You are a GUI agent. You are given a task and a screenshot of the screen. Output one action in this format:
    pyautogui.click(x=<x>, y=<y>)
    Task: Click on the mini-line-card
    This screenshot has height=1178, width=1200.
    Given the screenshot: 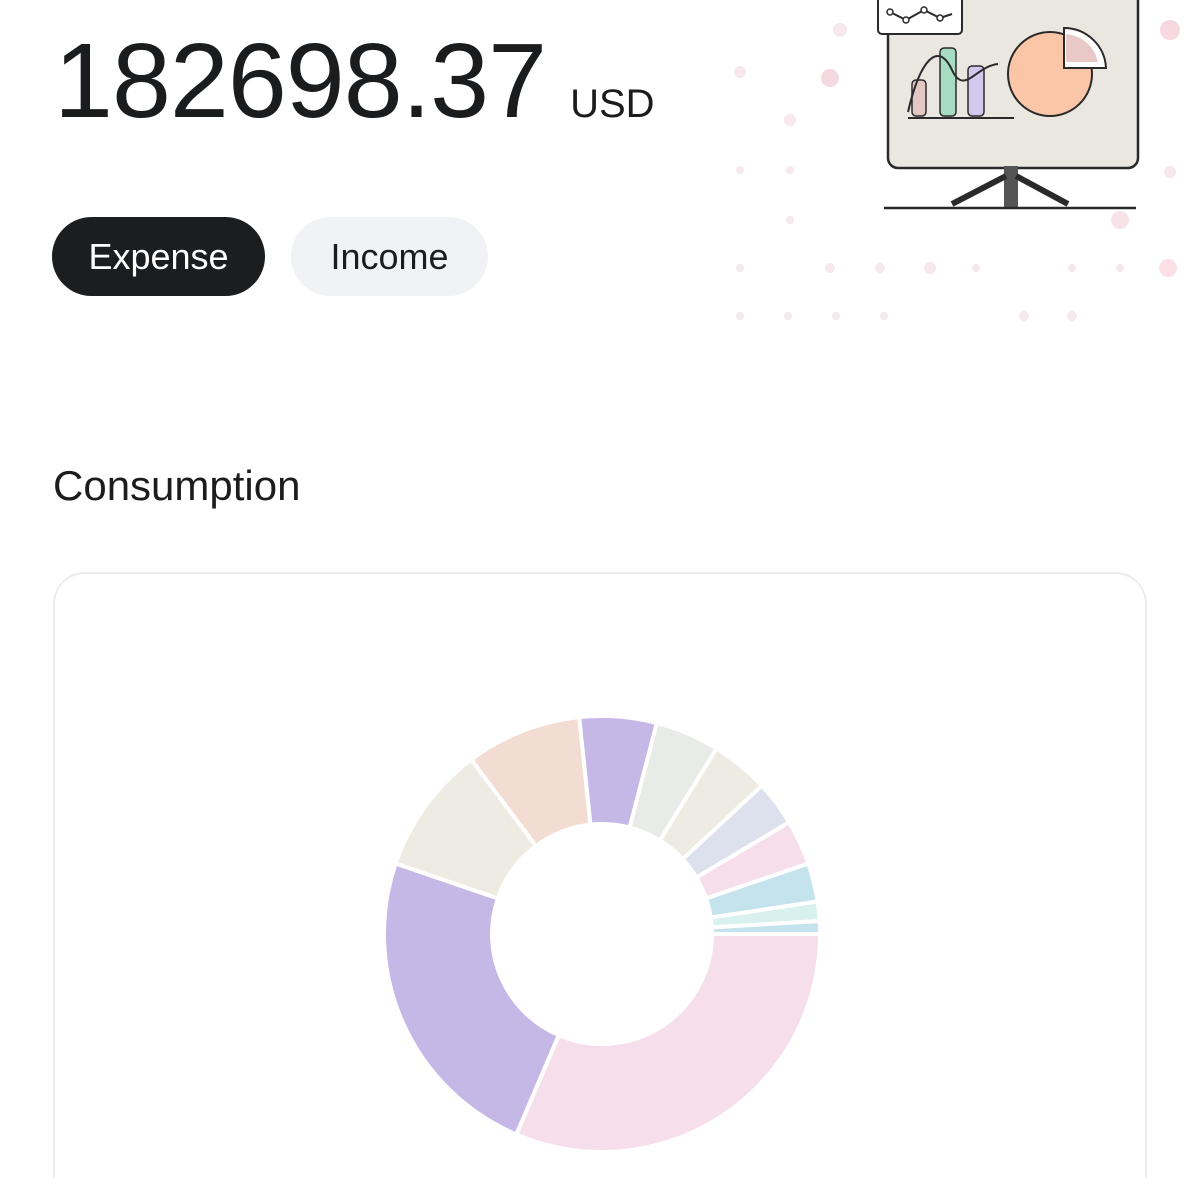 What is the action you would take?
    pyautogui.click(x=920, y=17)
    